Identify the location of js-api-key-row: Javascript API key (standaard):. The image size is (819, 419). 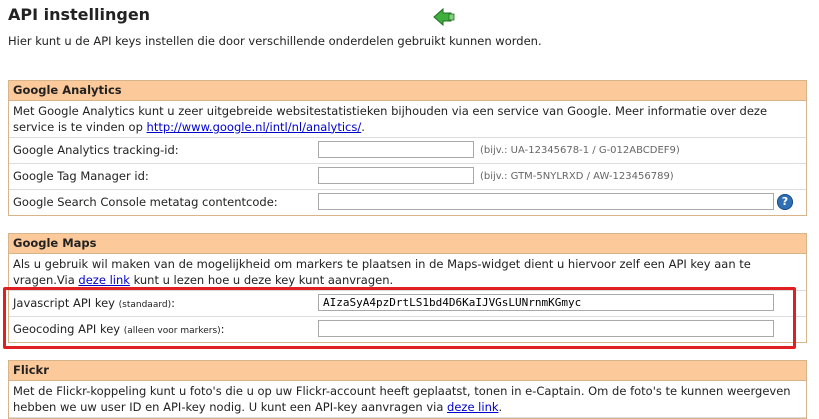
(407, 304).